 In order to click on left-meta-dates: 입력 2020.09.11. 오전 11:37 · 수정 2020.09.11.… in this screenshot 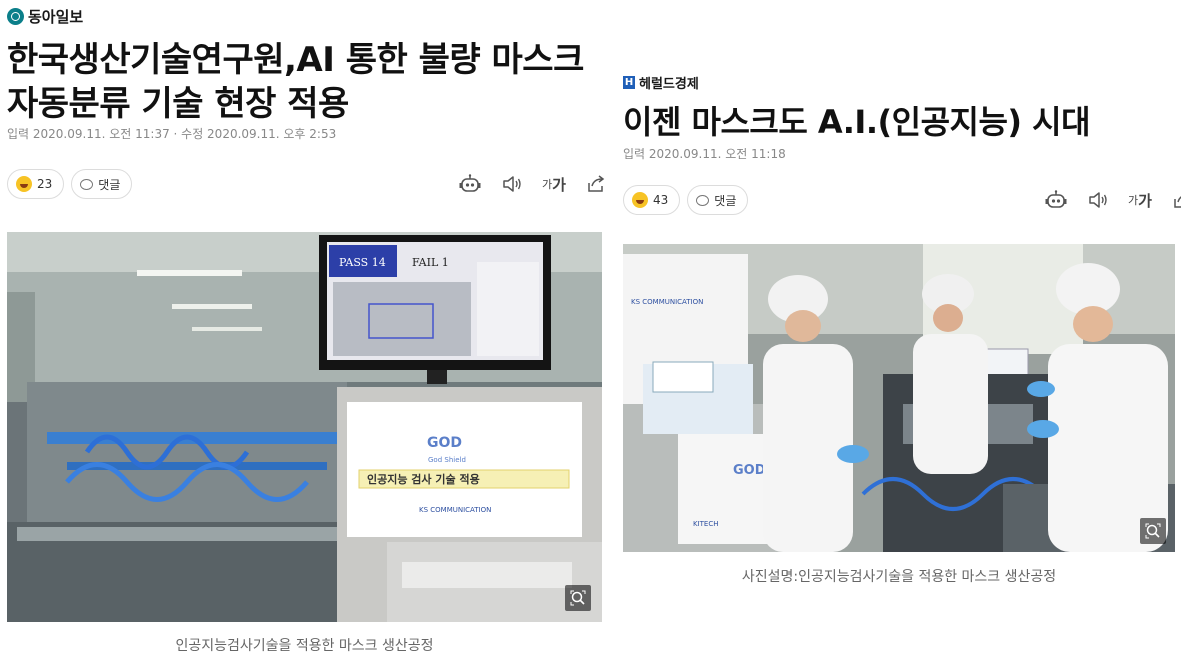, I will do `click(172, 134)`.